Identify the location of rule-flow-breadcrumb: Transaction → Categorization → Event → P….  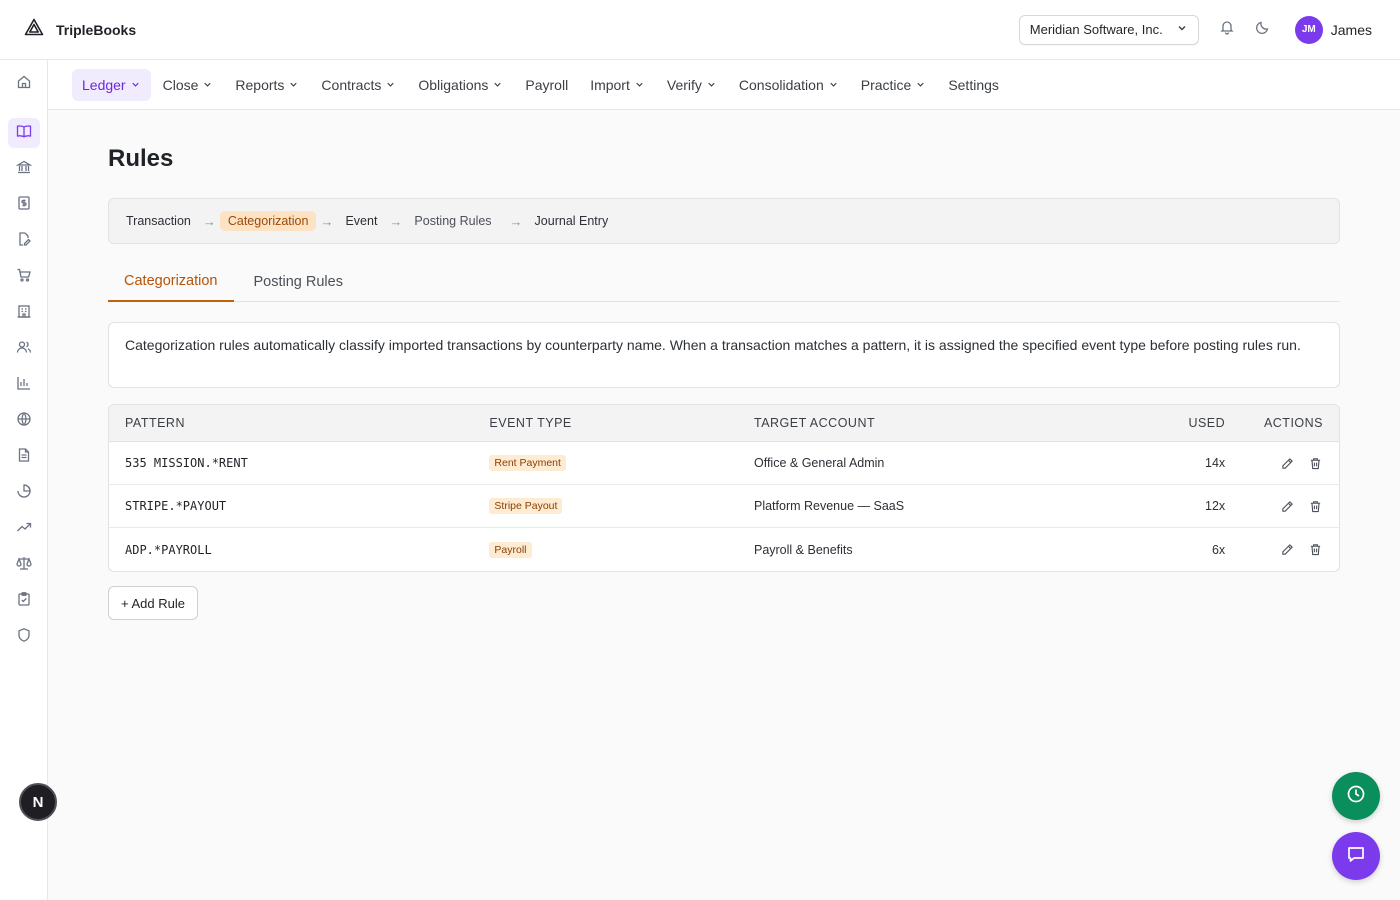
(724, 221).